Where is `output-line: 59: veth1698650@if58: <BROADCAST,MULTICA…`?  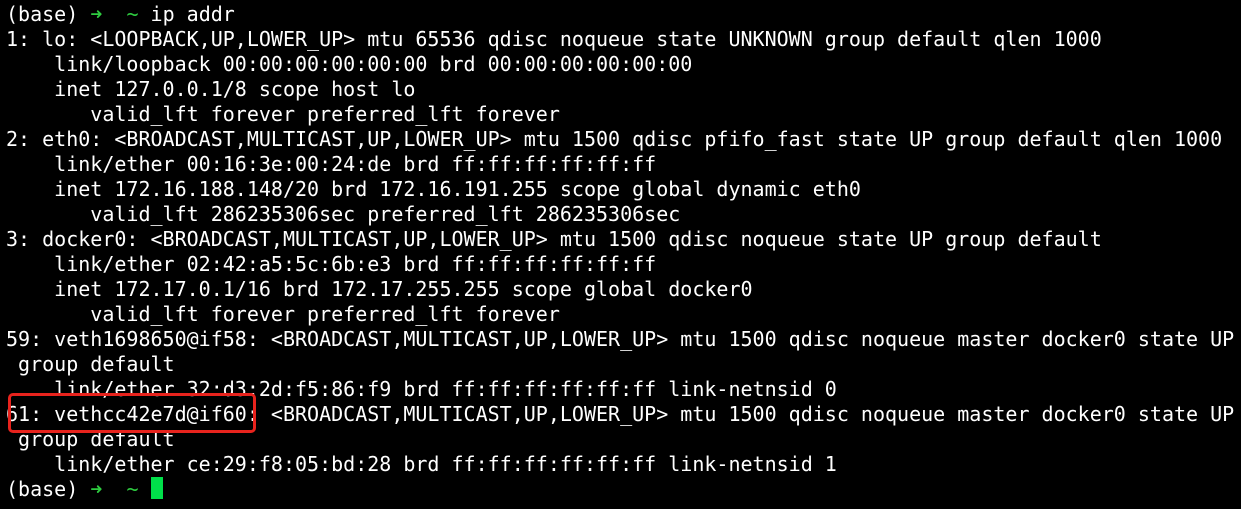 output-line: 59: veth1698650@if58: <BROADCAST,MULTICA… is located at coordinates (620, 339).